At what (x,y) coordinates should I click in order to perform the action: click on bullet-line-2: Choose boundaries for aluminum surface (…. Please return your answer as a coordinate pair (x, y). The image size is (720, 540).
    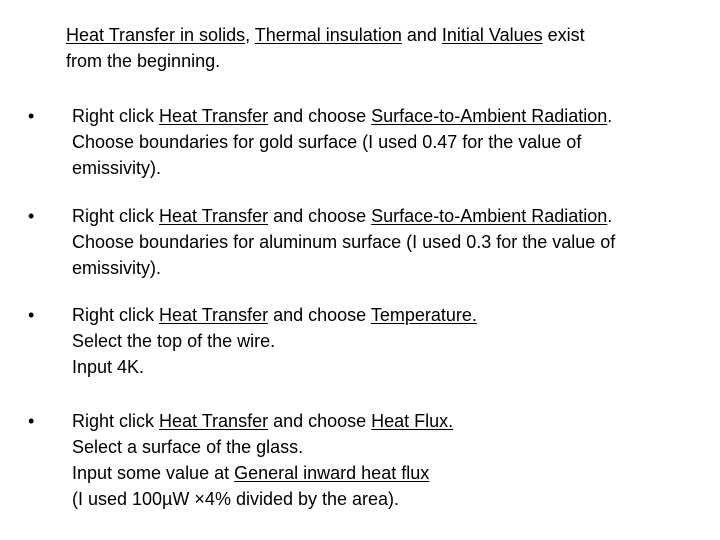
    Looking at the image, I should click on (385, 242).